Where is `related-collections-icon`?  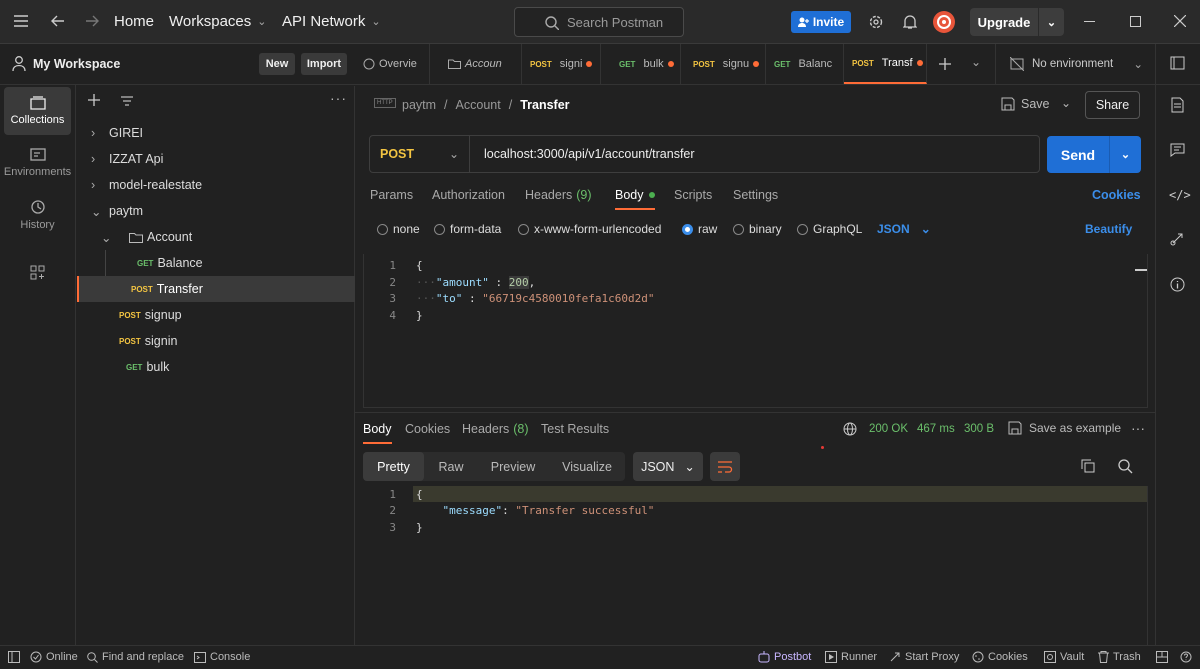
related-collections-icon is located at coordinates (1177, 238).